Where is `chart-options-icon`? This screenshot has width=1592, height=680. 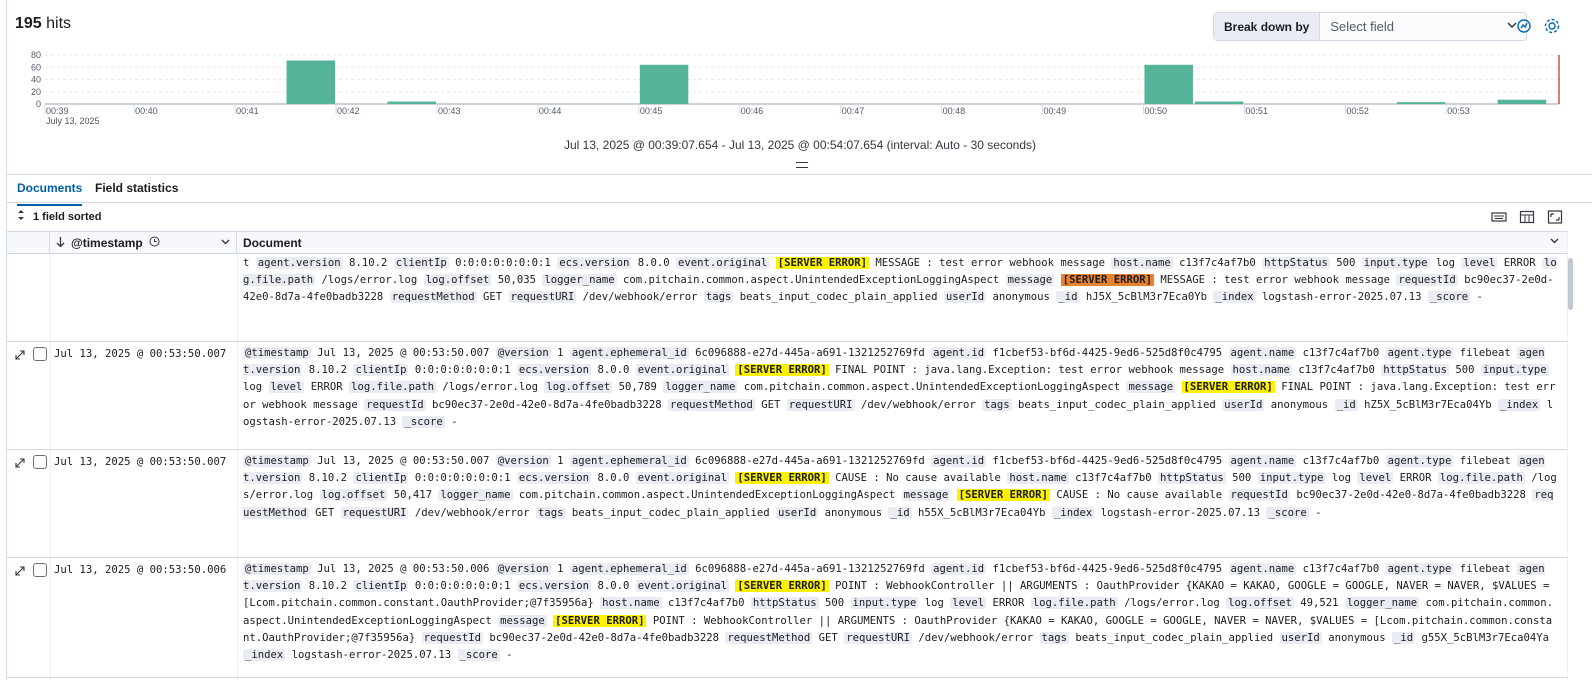 chart-options-icon is located at coordinates (1524, 26).